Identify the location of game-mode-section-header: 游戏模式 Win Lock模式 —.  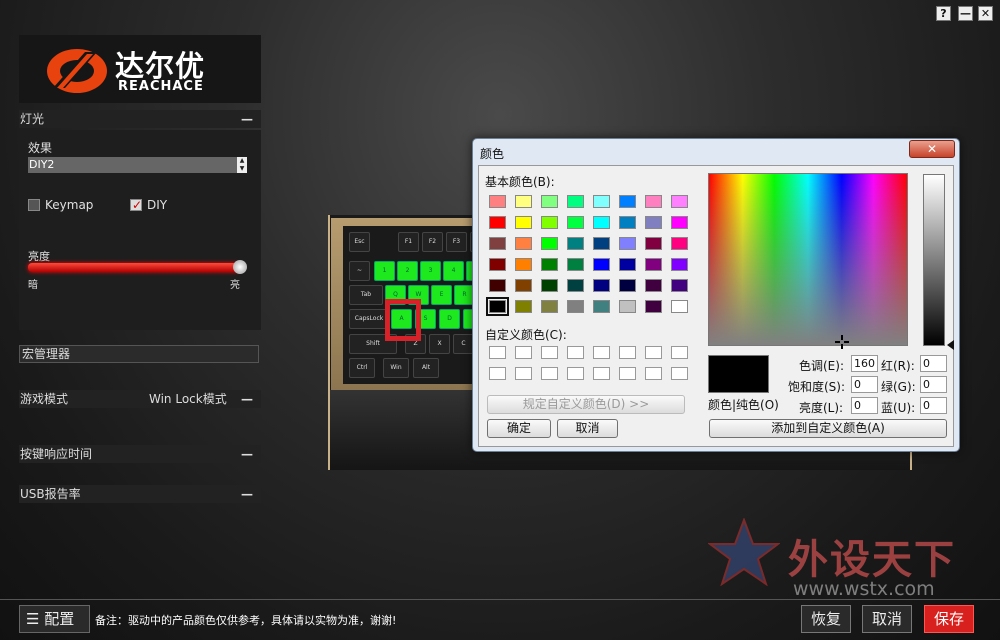
(140, 399).